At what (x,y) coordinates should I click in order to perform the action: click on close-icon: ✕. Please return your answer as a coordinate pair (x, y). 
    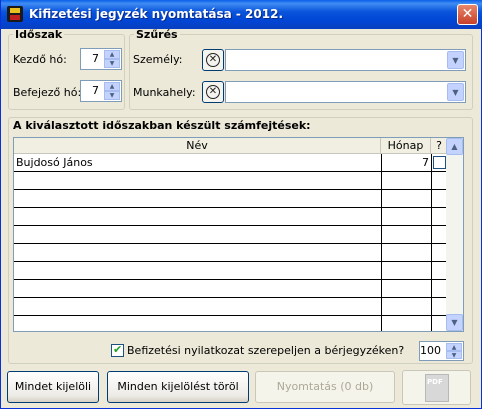
    Looking at the image, I should click on (467, 14).